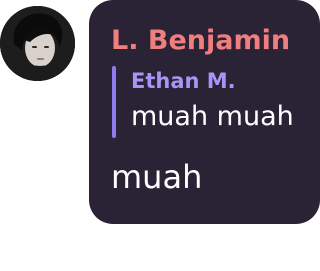 The image size is (320, 271). What do you see at coordinates (183, 81) in the screenshot?
I see `reply-author: Ethan M.` at bounding box center [183, 81].